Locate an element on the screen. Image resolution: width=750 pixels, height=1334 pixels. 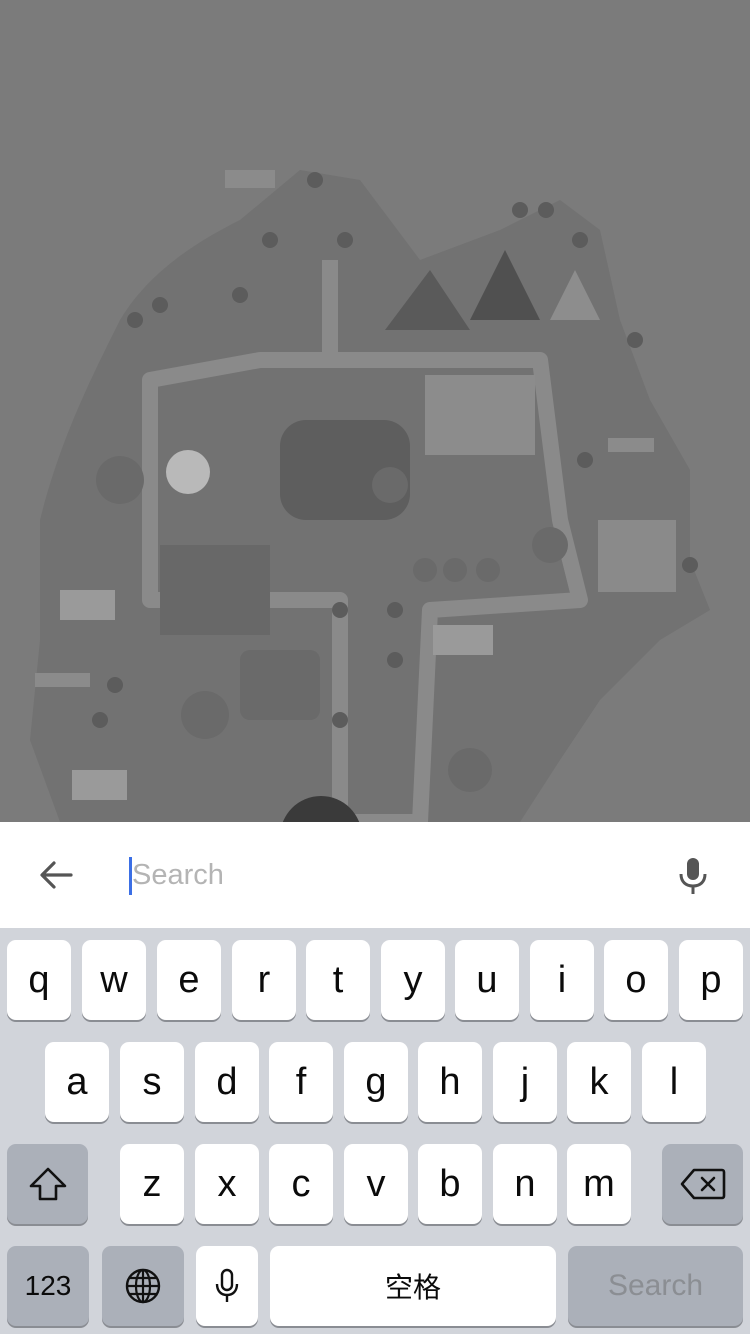
search-input is located at coordinates (392, 875).